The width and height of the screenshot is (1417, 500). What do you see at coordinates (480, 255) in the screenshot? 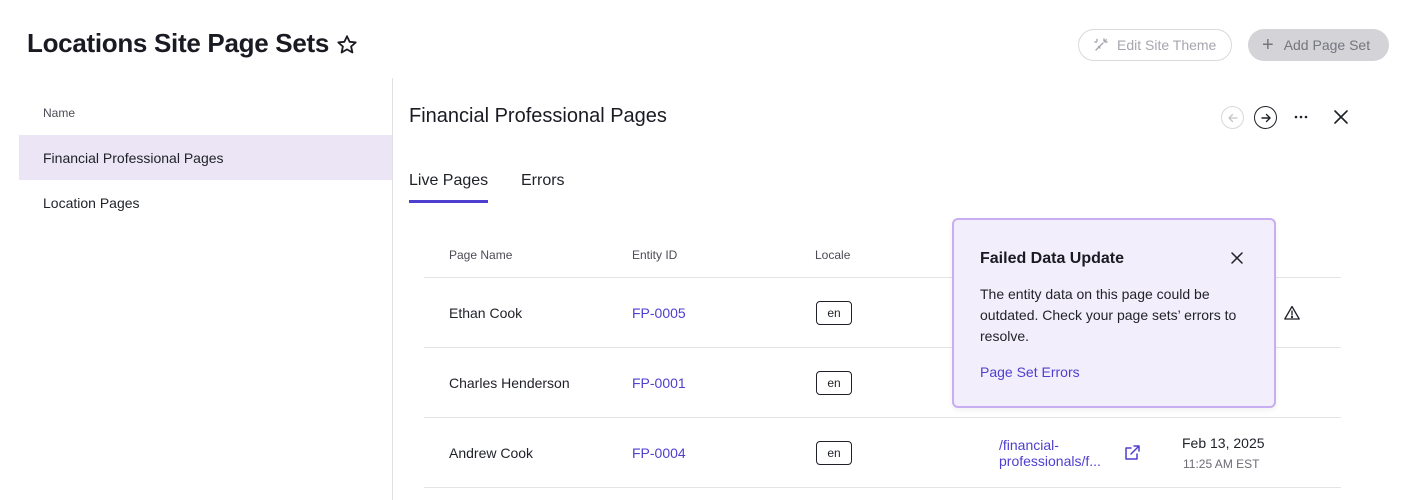
I see `column-header-page-name: Page Name` at bounding box center [480, 255].